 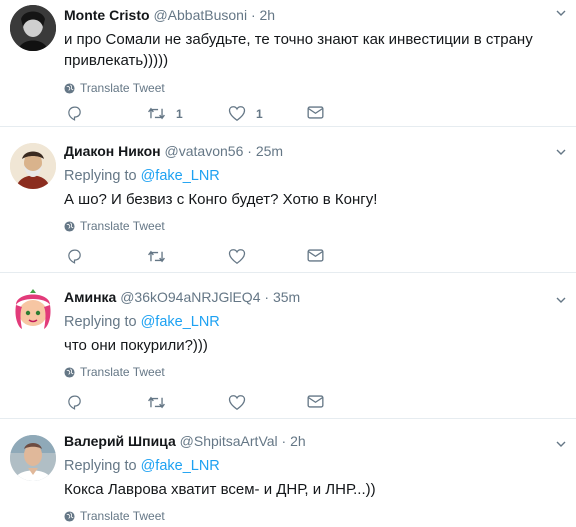 I want to click on like-button: 1, so click(x=245, y=113).